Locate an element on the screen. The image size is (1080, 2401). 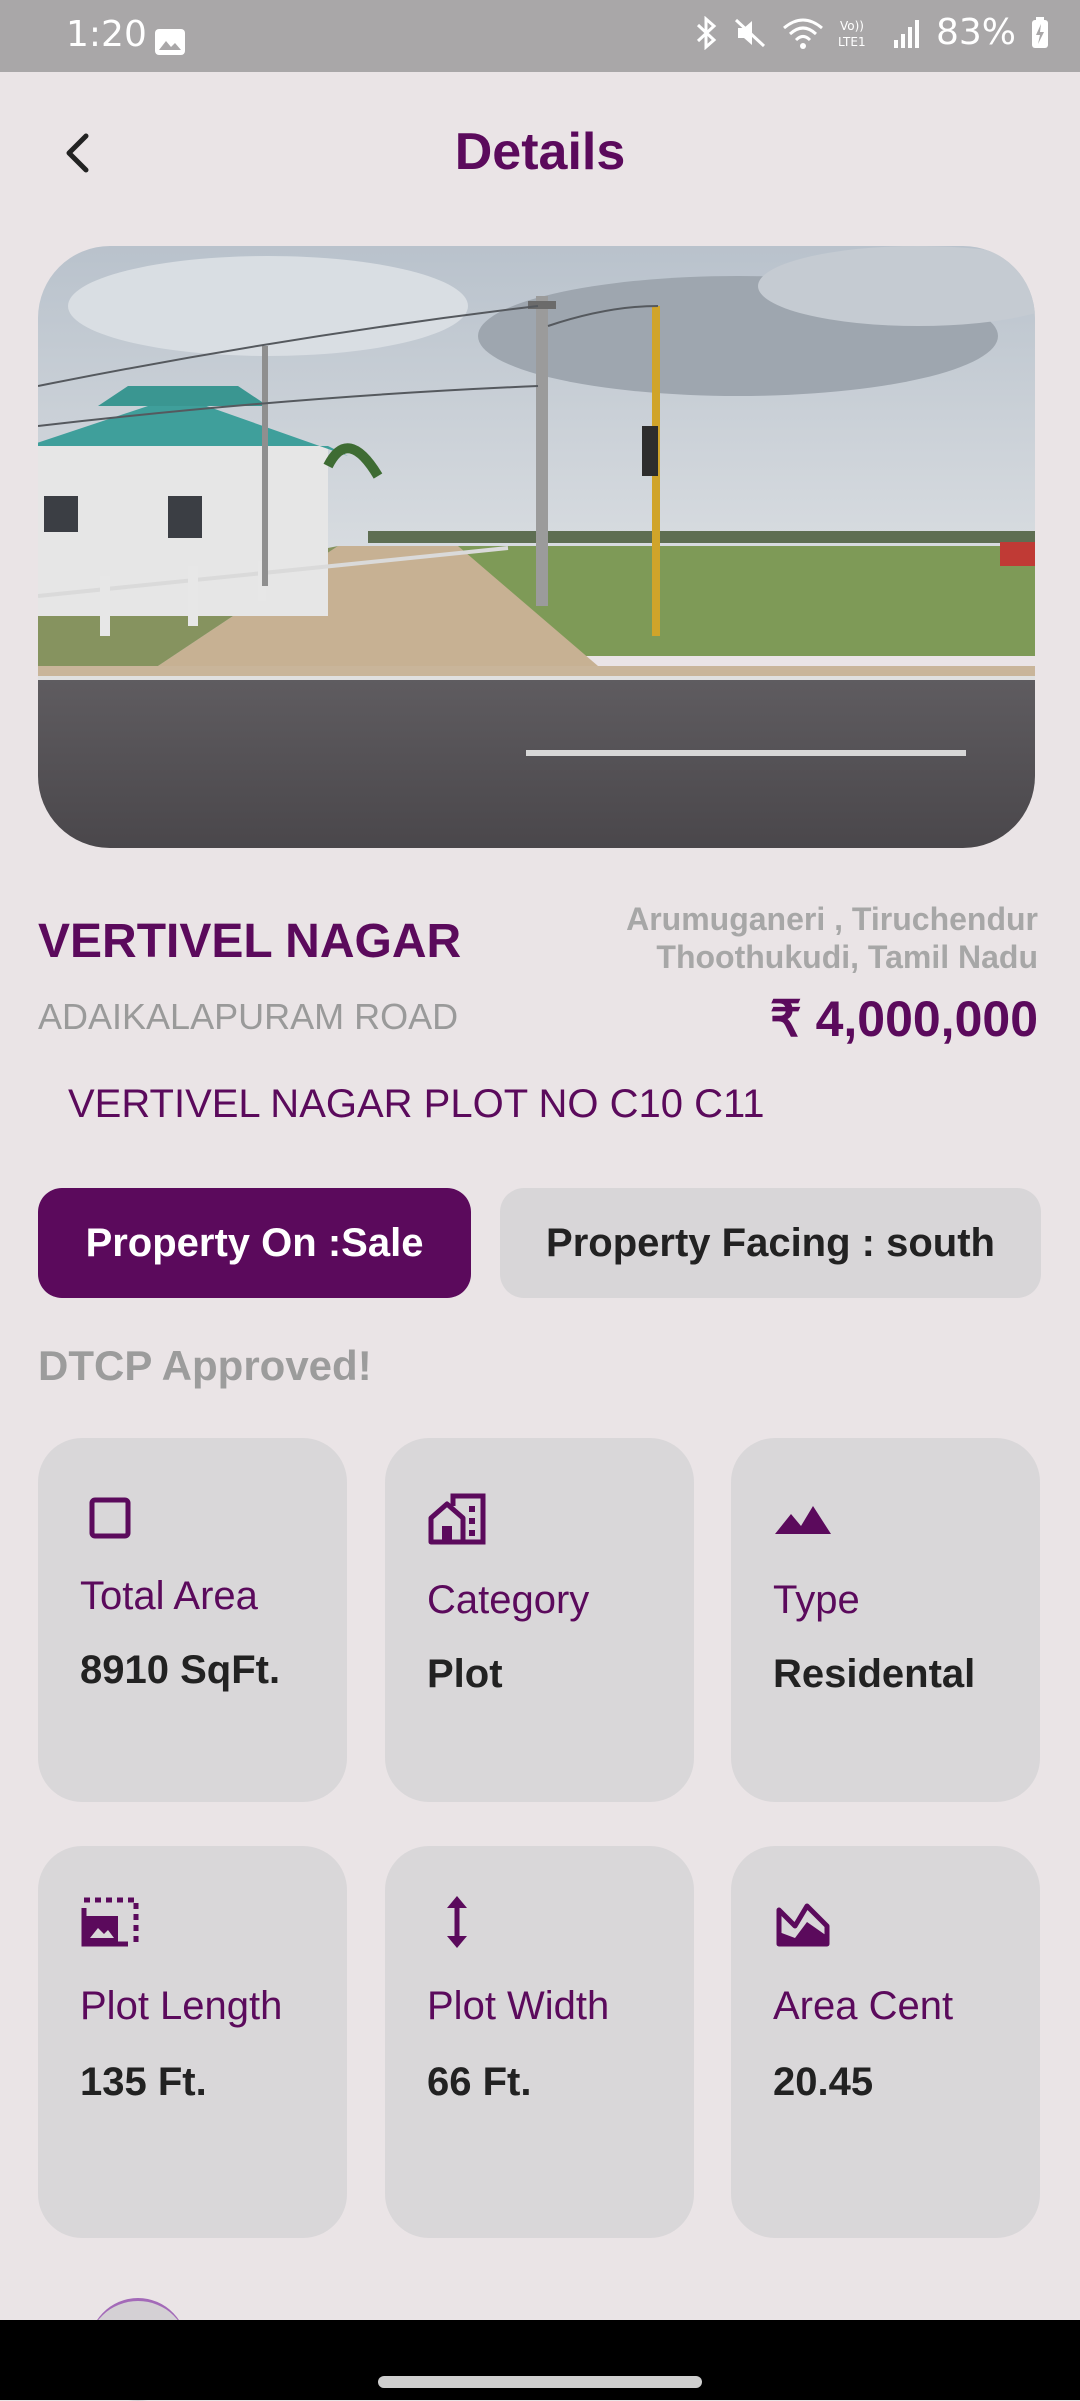
app-header: Details is located at coordinates (540, 157).